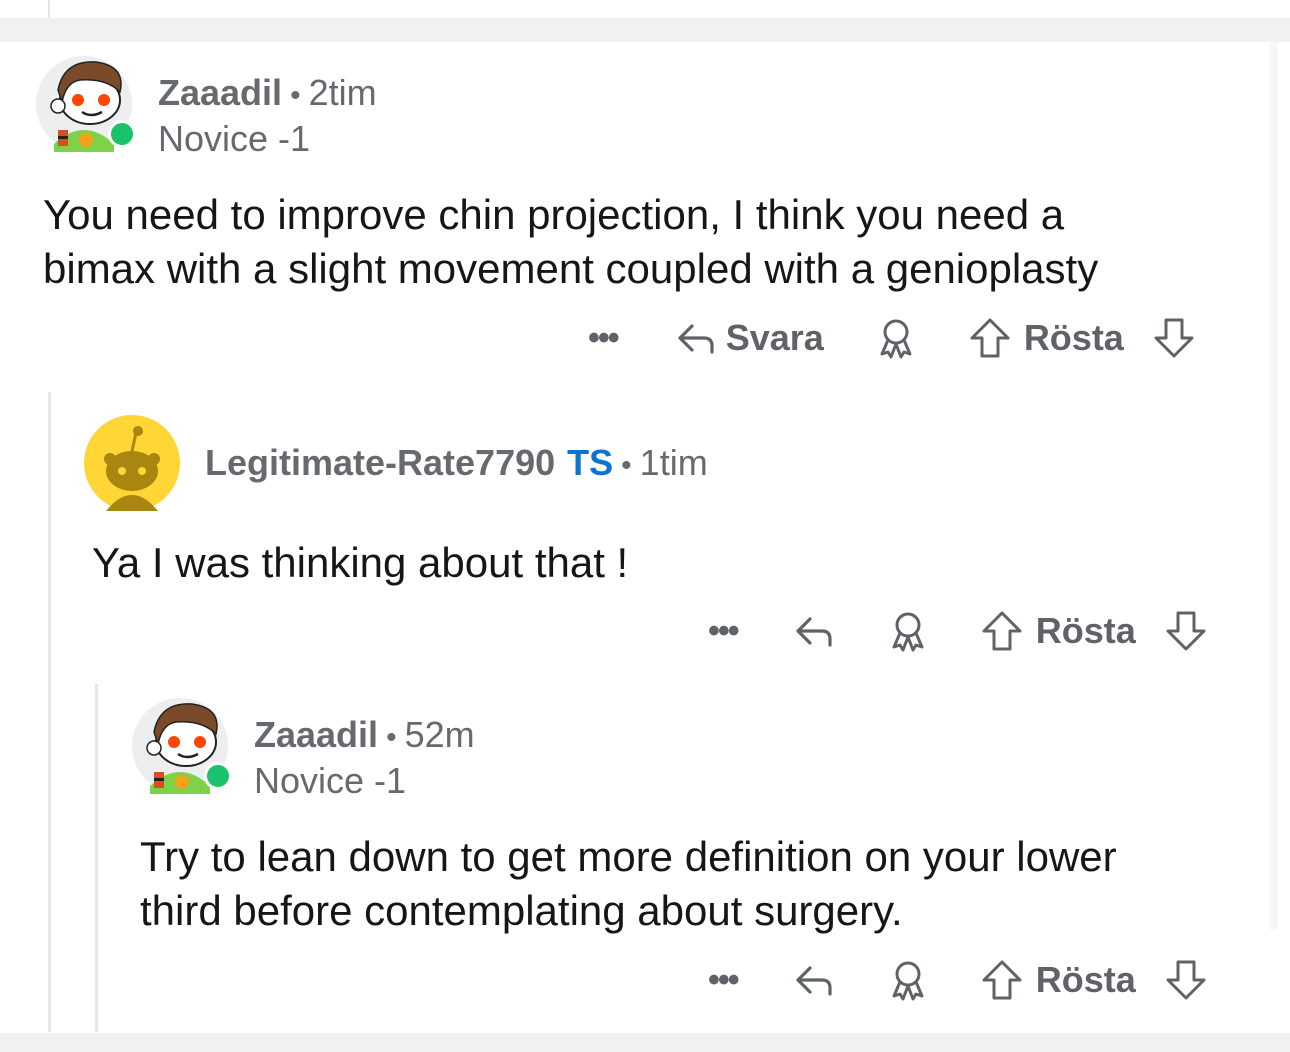 The image size is (1290, 1052). What do you see at coordinates (380, 462) in the screenshot?
I see `author-name: Legitimate-Rate7790` at bounding box center [380, 462].